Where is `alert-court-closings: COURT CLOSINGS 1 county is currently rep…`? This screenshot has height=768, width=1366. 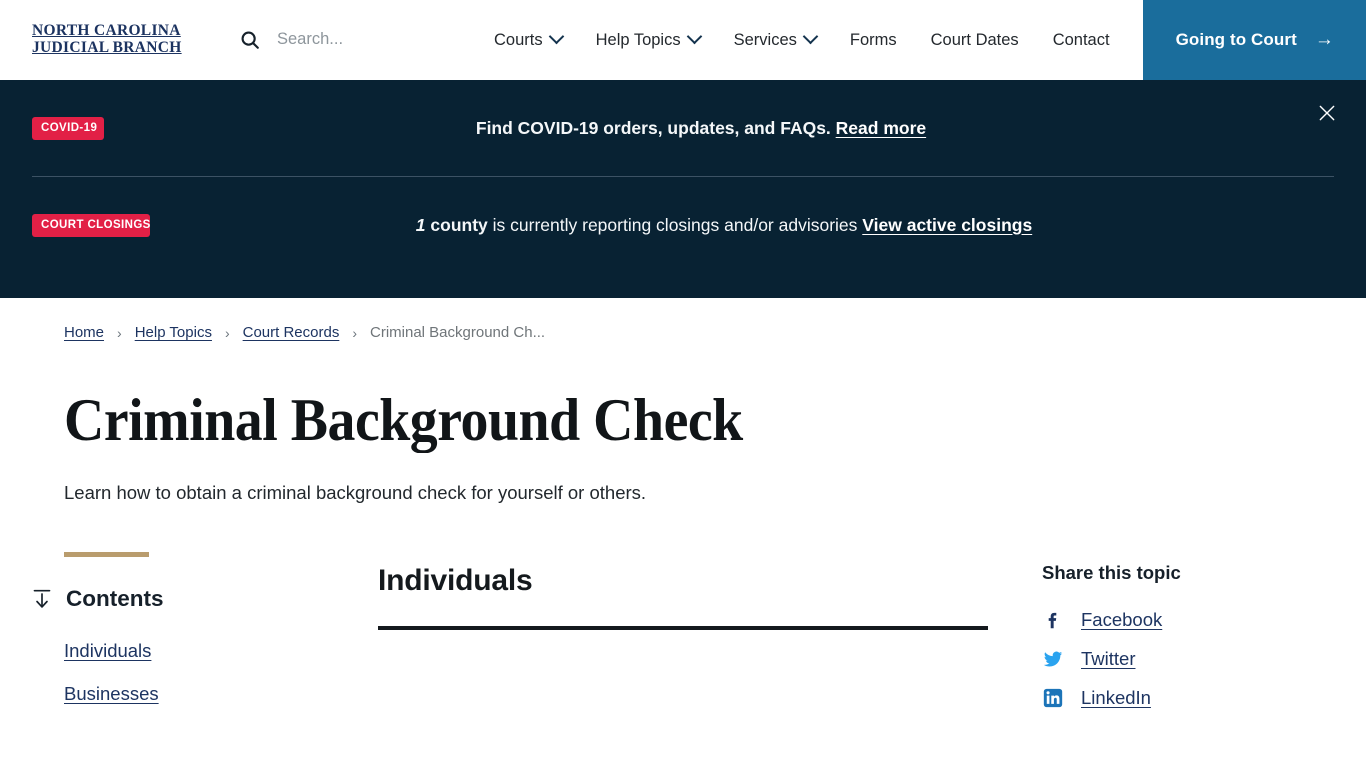
alert-court-closings: COURT CLOSINGS 1 county is currently rep… is located at coordinates (683, 225).